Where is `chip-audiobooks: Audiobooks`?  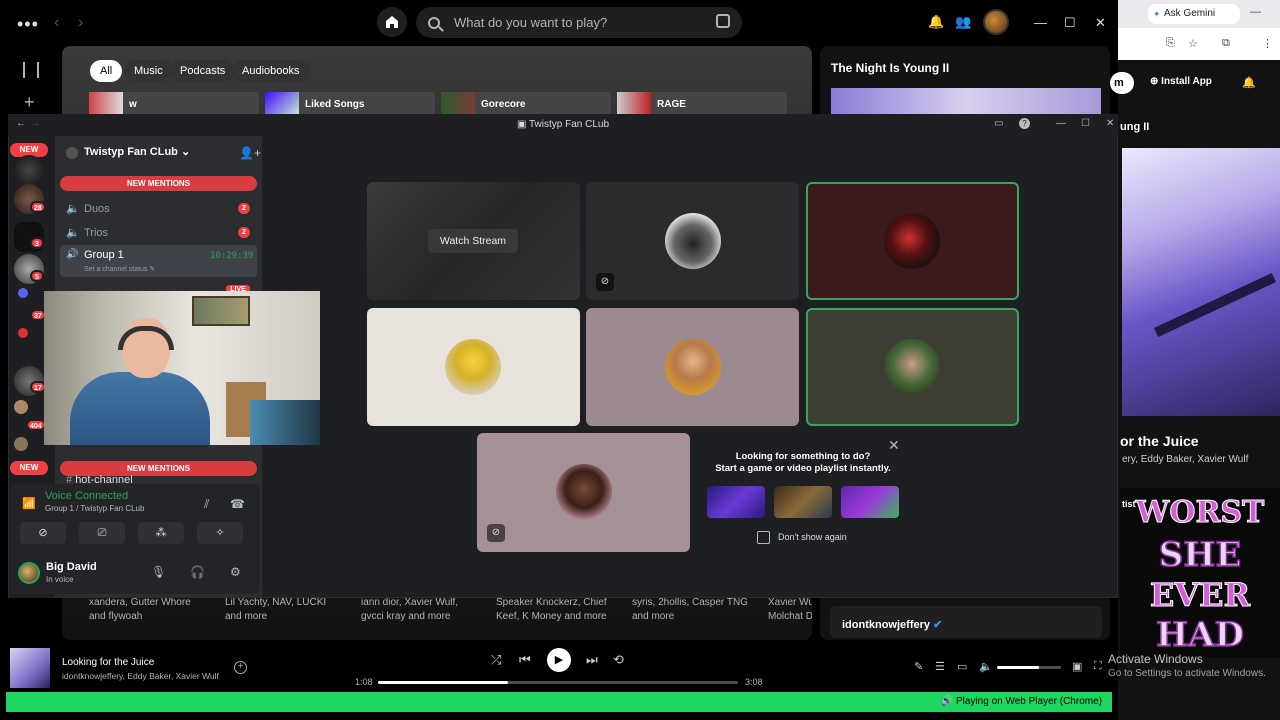 chip-audiobooks: Audiobooks is located at coordinates (271, 71).